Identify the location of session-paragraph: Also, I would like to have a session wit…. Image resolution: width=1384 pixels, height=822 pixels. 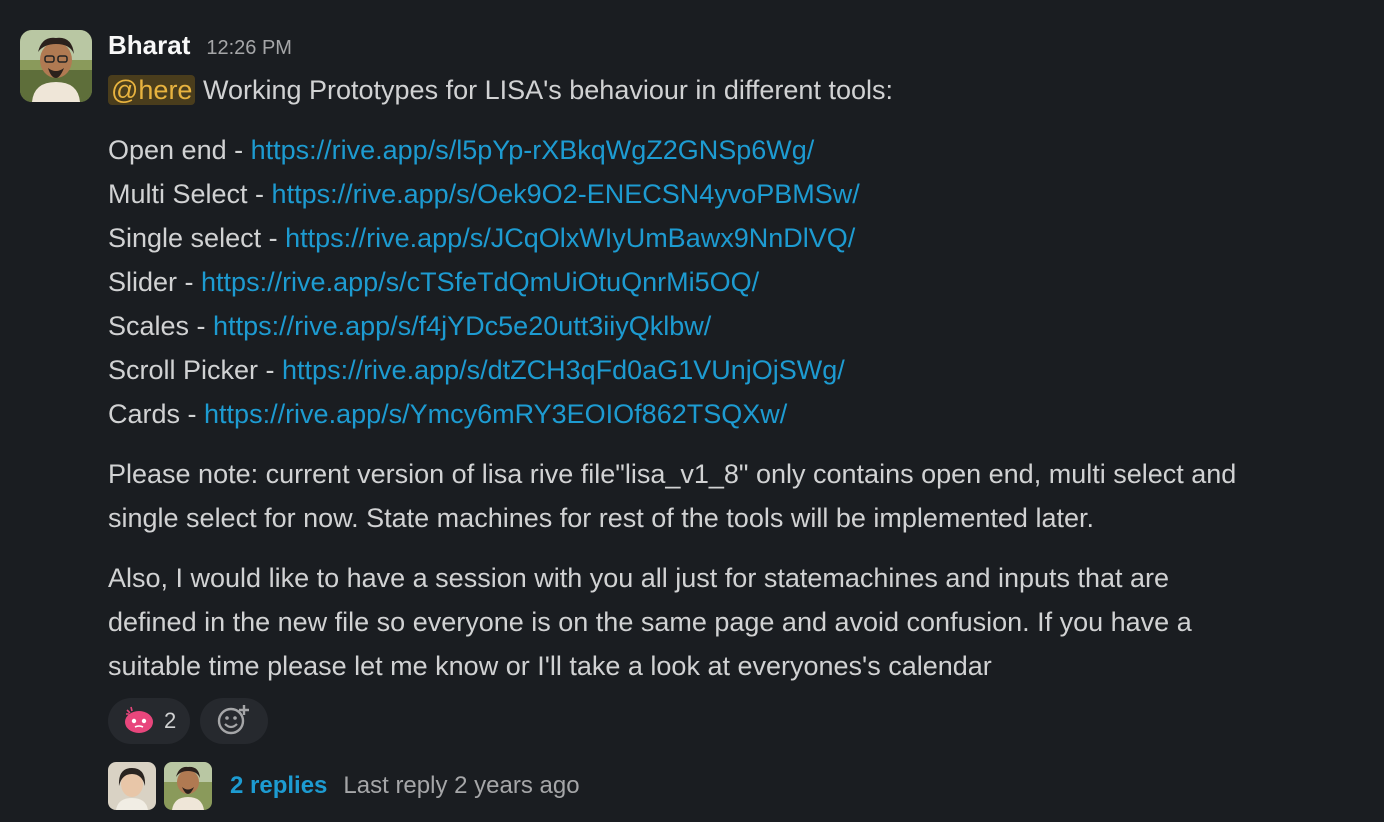
(738, 622).